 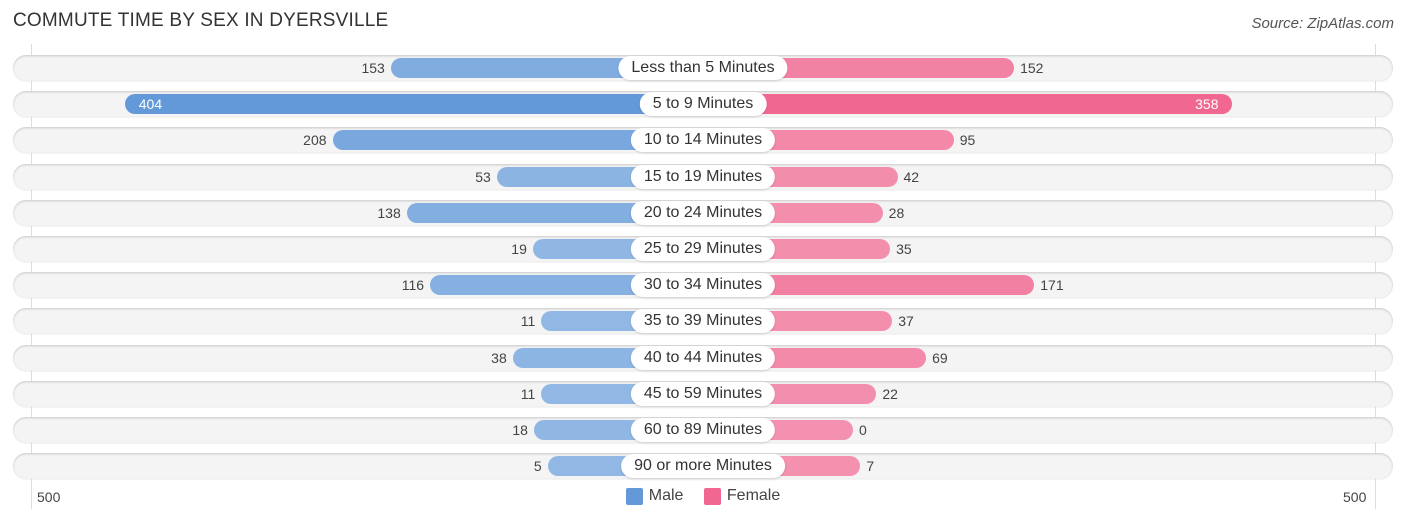 What do you see at coordinates (890, 393) in the screenshot?
I see `value-label-female: 22` at bounding box center [890, 393].